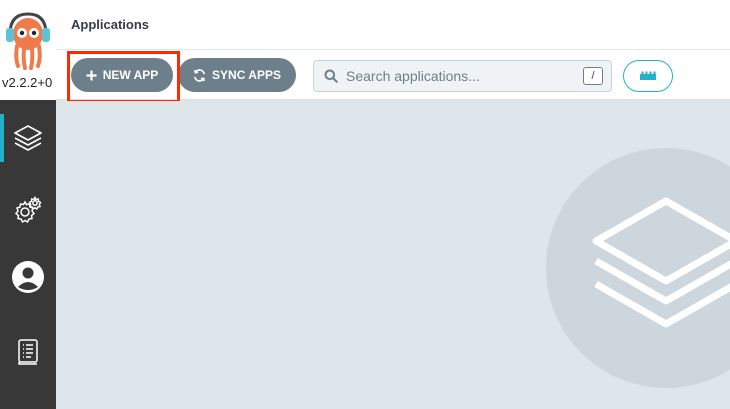 The height and width of the screenshot is (409, 730). Describe the element at coordinates (246, 75) in the screenshot. I see `sync-apps-label: SYNC APPS` at that location.